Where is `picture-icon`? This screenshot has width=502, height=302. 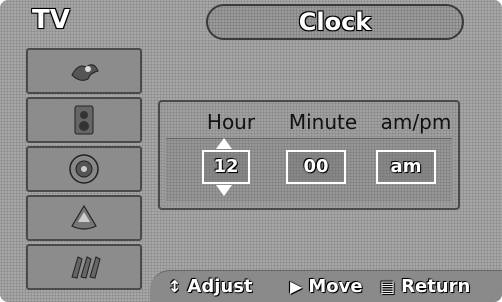
picture-icon is located at coordinates (85, 72).